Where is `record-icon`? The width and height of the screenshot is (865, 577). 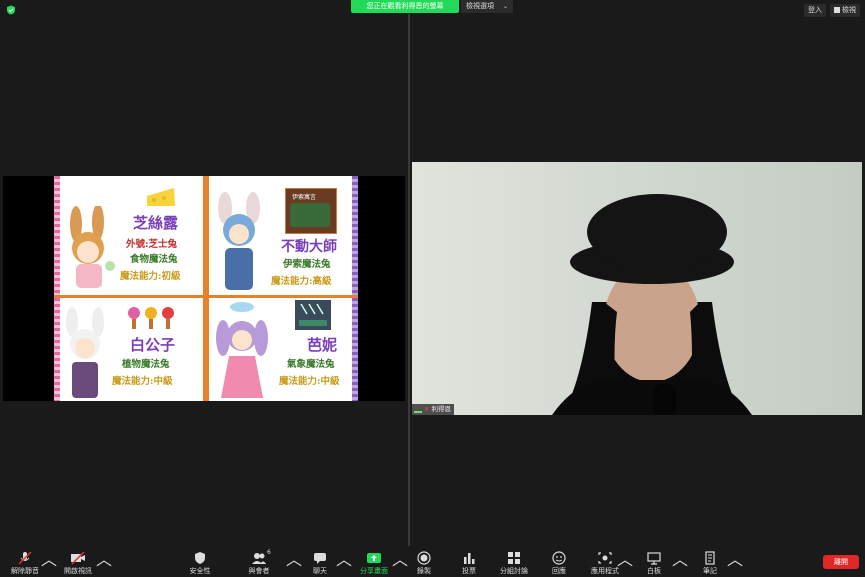 record-icon is located at coordinates (424, 558).